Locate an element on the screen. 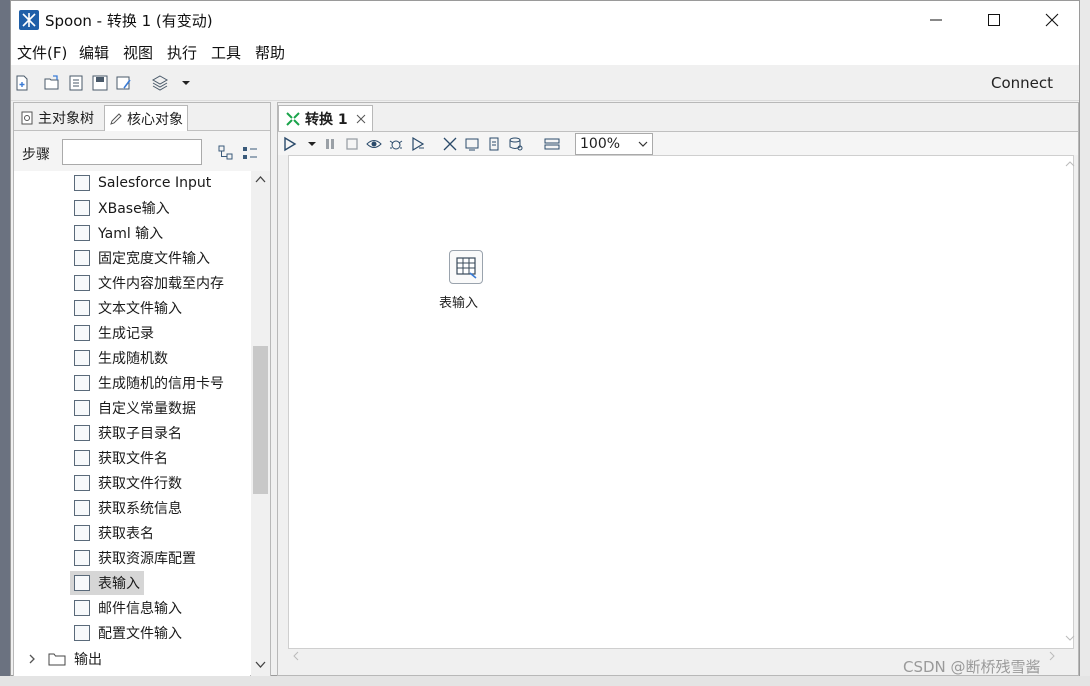 The image size is (1090, 686). layers-icon is located at coordinates (160, 83).